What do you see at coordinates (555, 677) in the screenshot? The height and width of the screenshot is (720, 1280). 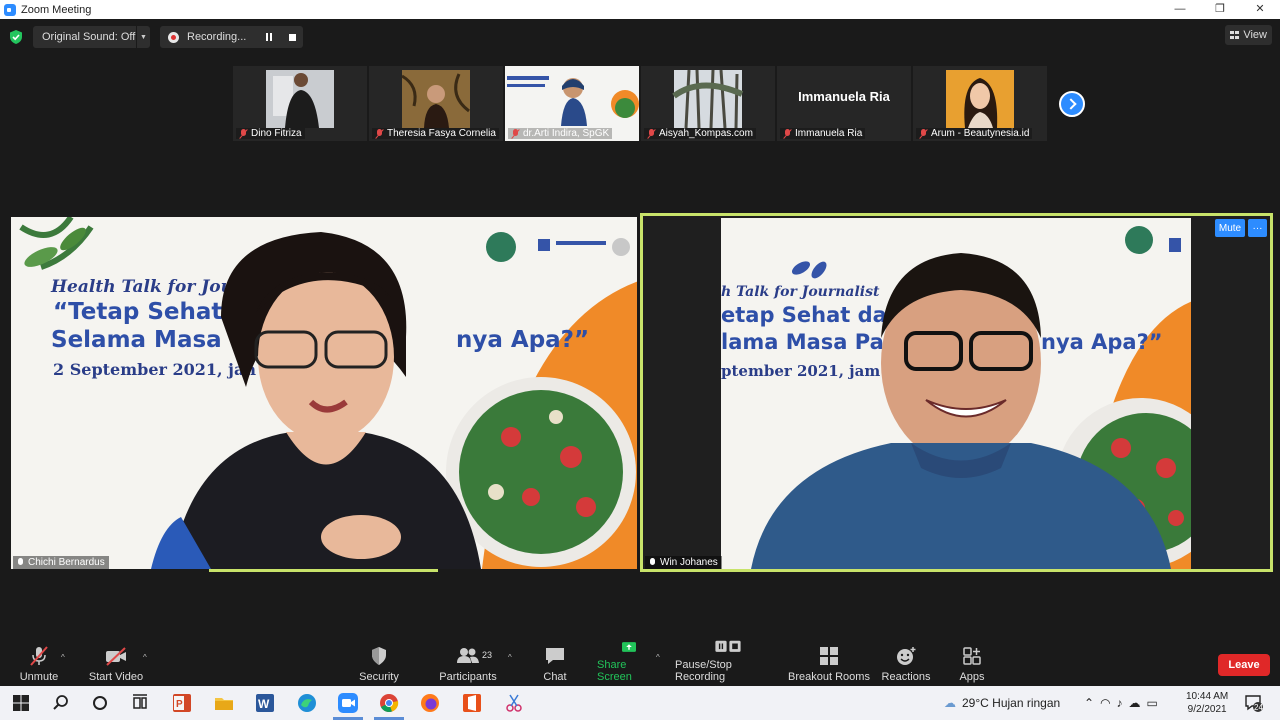 I see `chat-label: Chat` at bounding box center [555, 677].